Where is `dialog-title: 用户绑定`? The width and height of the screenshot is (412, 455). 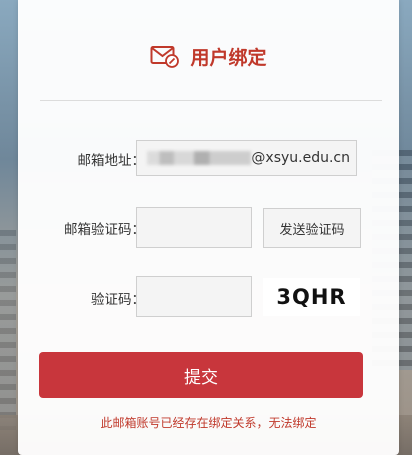 dialog-title: 用户绑定 is located at coordinates (228, 57).